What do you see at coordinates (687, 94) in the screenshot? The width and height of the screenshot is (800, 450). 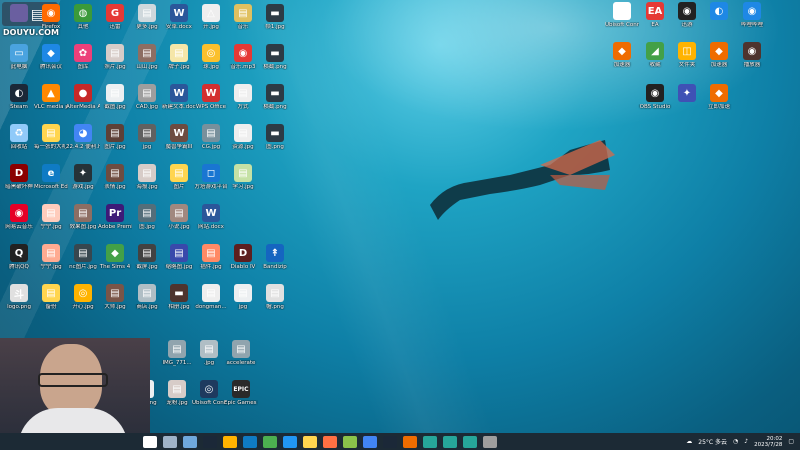 I see `desktop-icon: ✦` at bounding box center [687, 94].